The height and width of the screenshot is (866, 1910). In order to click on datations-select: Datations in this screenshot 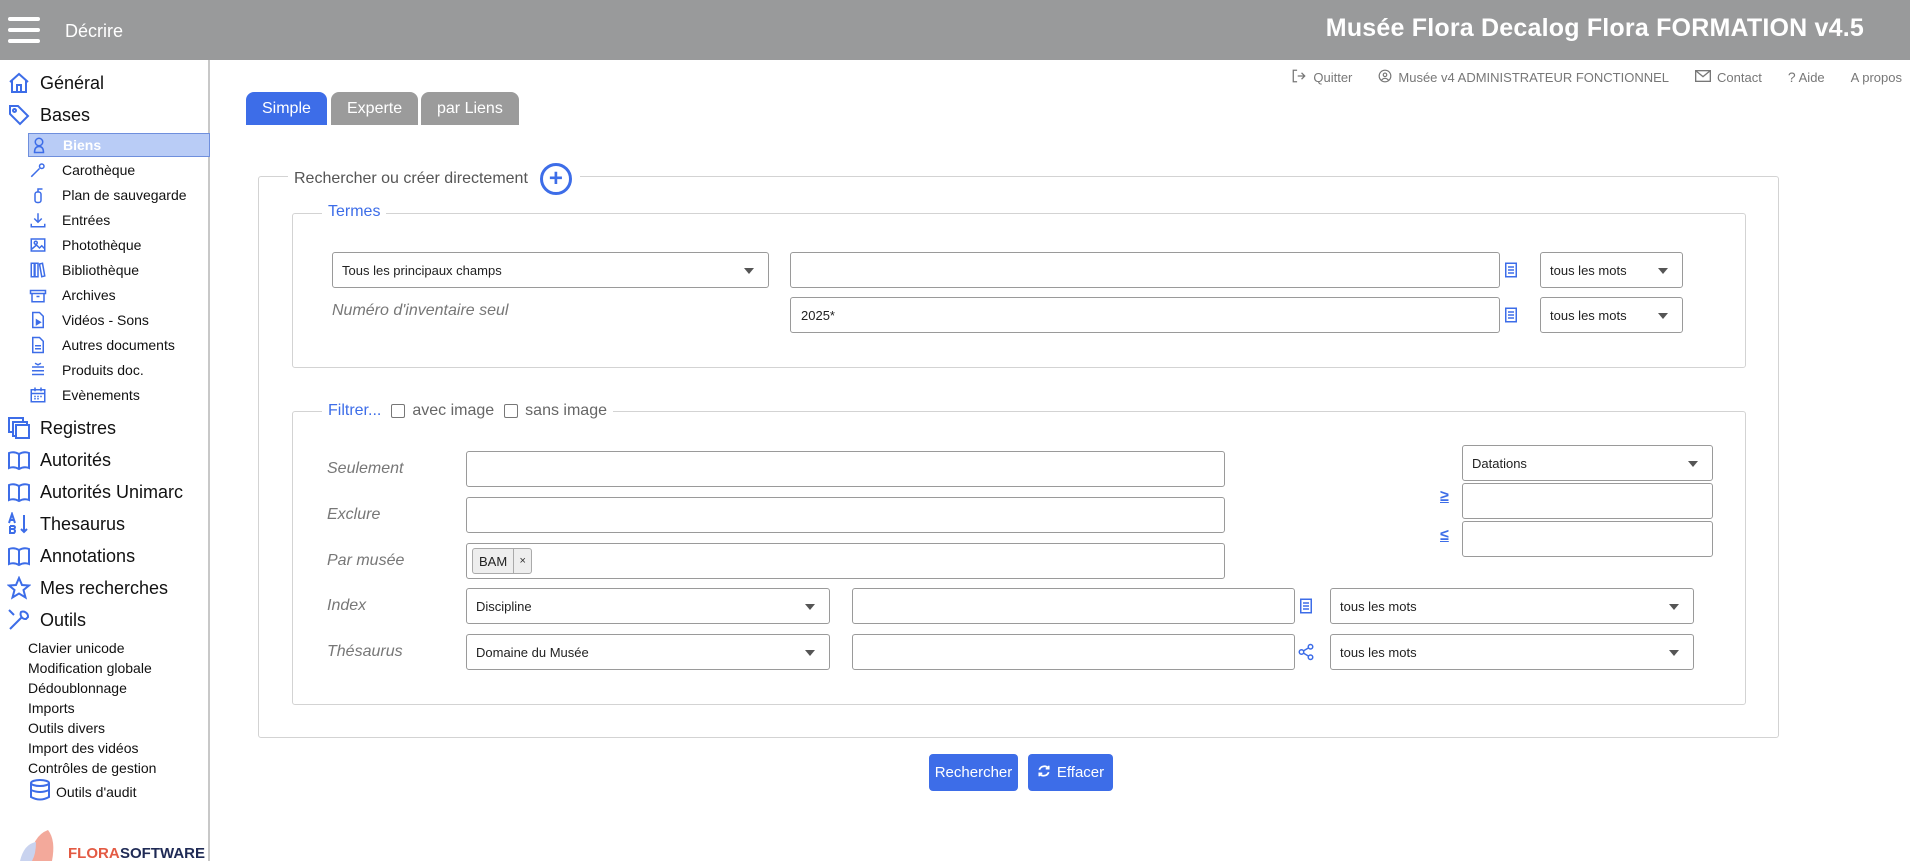, I will do `click(1587, 463)`.